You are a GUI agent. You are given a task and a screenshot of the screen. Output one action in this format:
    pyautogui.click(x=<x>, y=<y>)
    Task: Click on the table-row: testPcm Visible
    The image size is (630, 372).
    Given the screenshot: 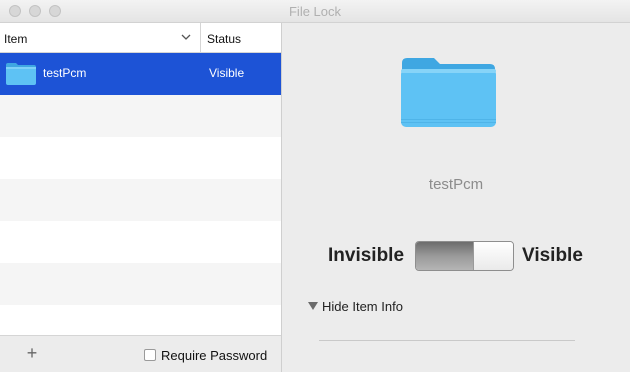 What is the action you would take?
    pyautogui.click(x=140, y=74)
    